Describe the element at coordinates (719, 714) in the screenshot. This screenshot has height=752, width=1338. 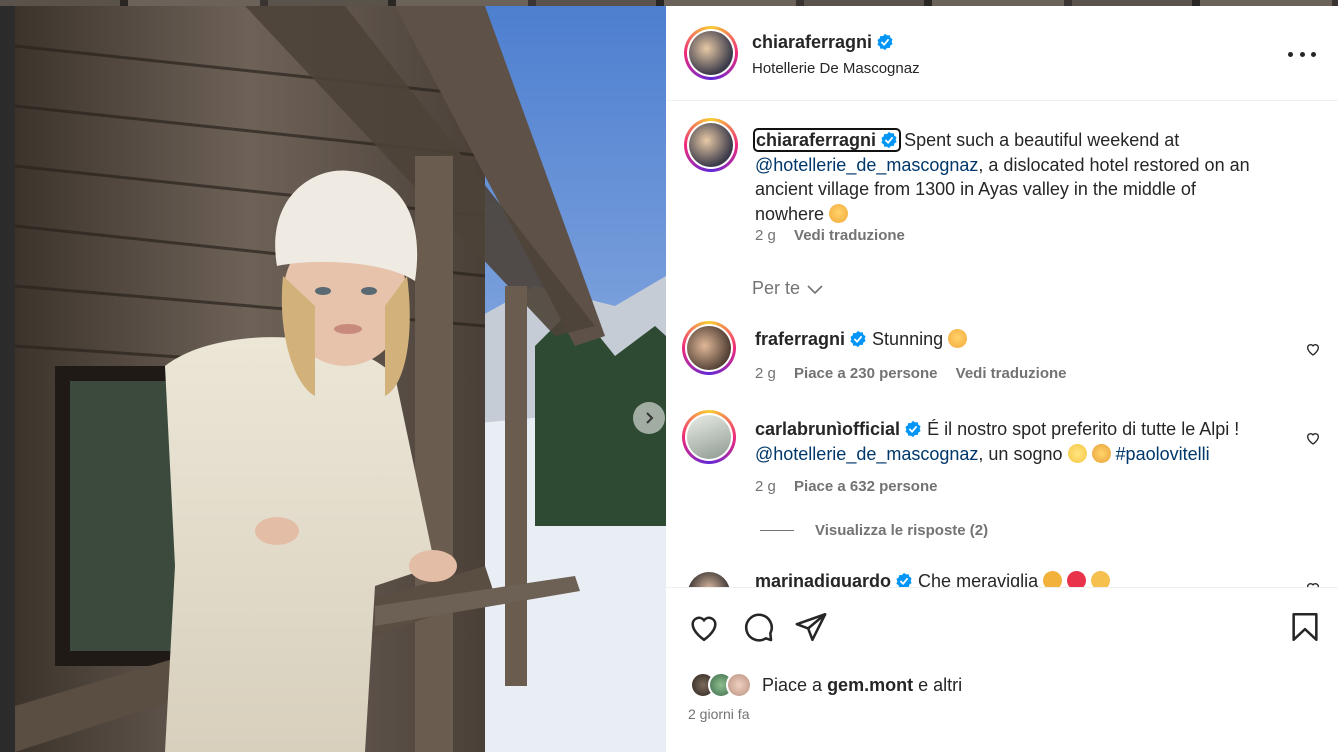
I see `post-timestamp: 2 giorni fa` at that location.